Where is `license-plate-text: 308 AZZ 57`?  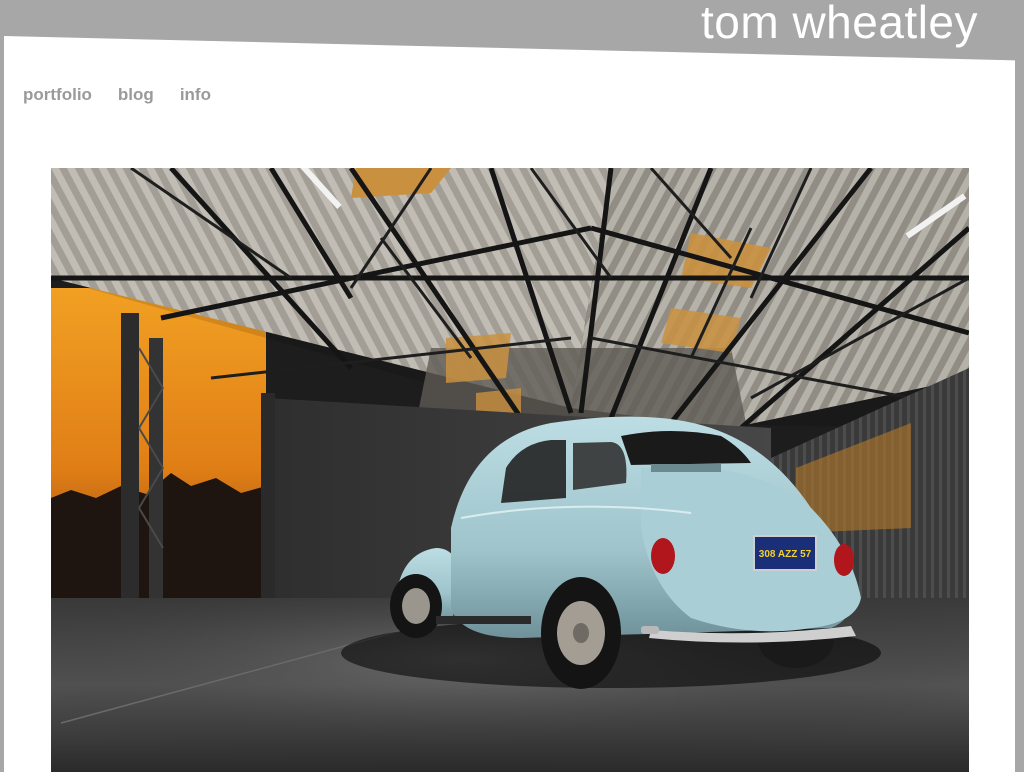
license-plate-text: 308 AZZ 57 is located at coordinates (785, 554).